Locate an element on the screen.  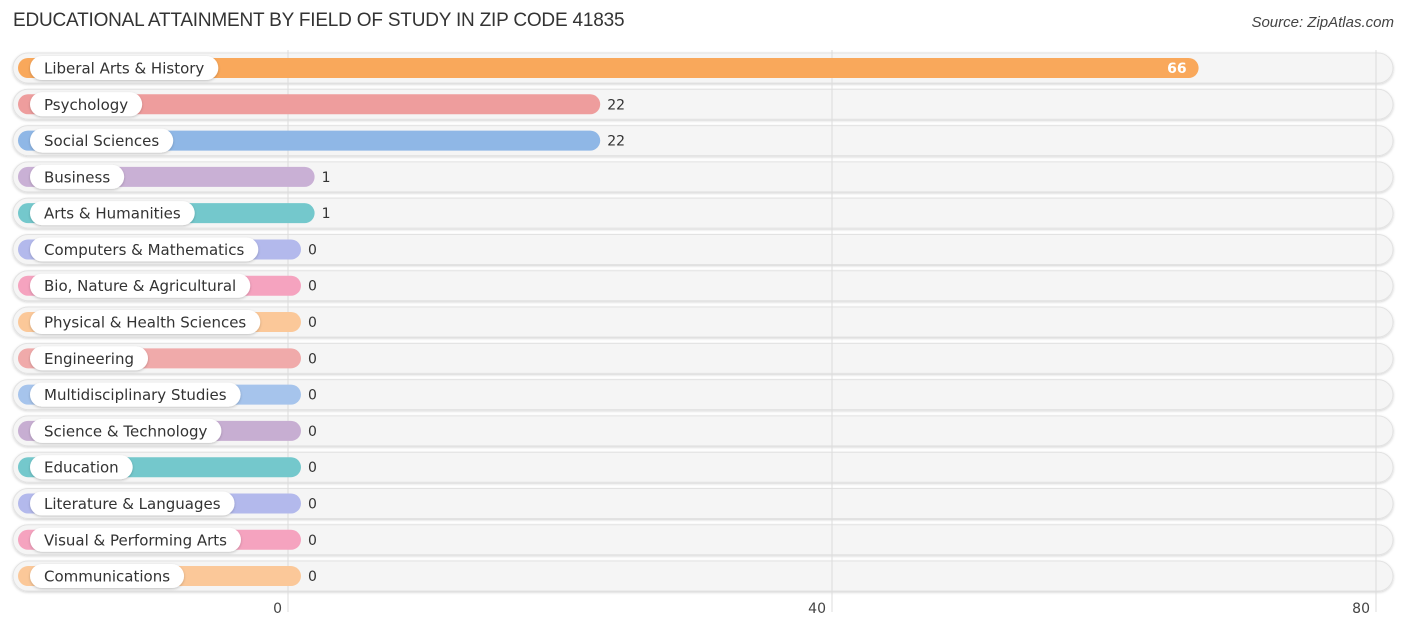
x-tick-label: 80 is located at coordinates (1361, 609).